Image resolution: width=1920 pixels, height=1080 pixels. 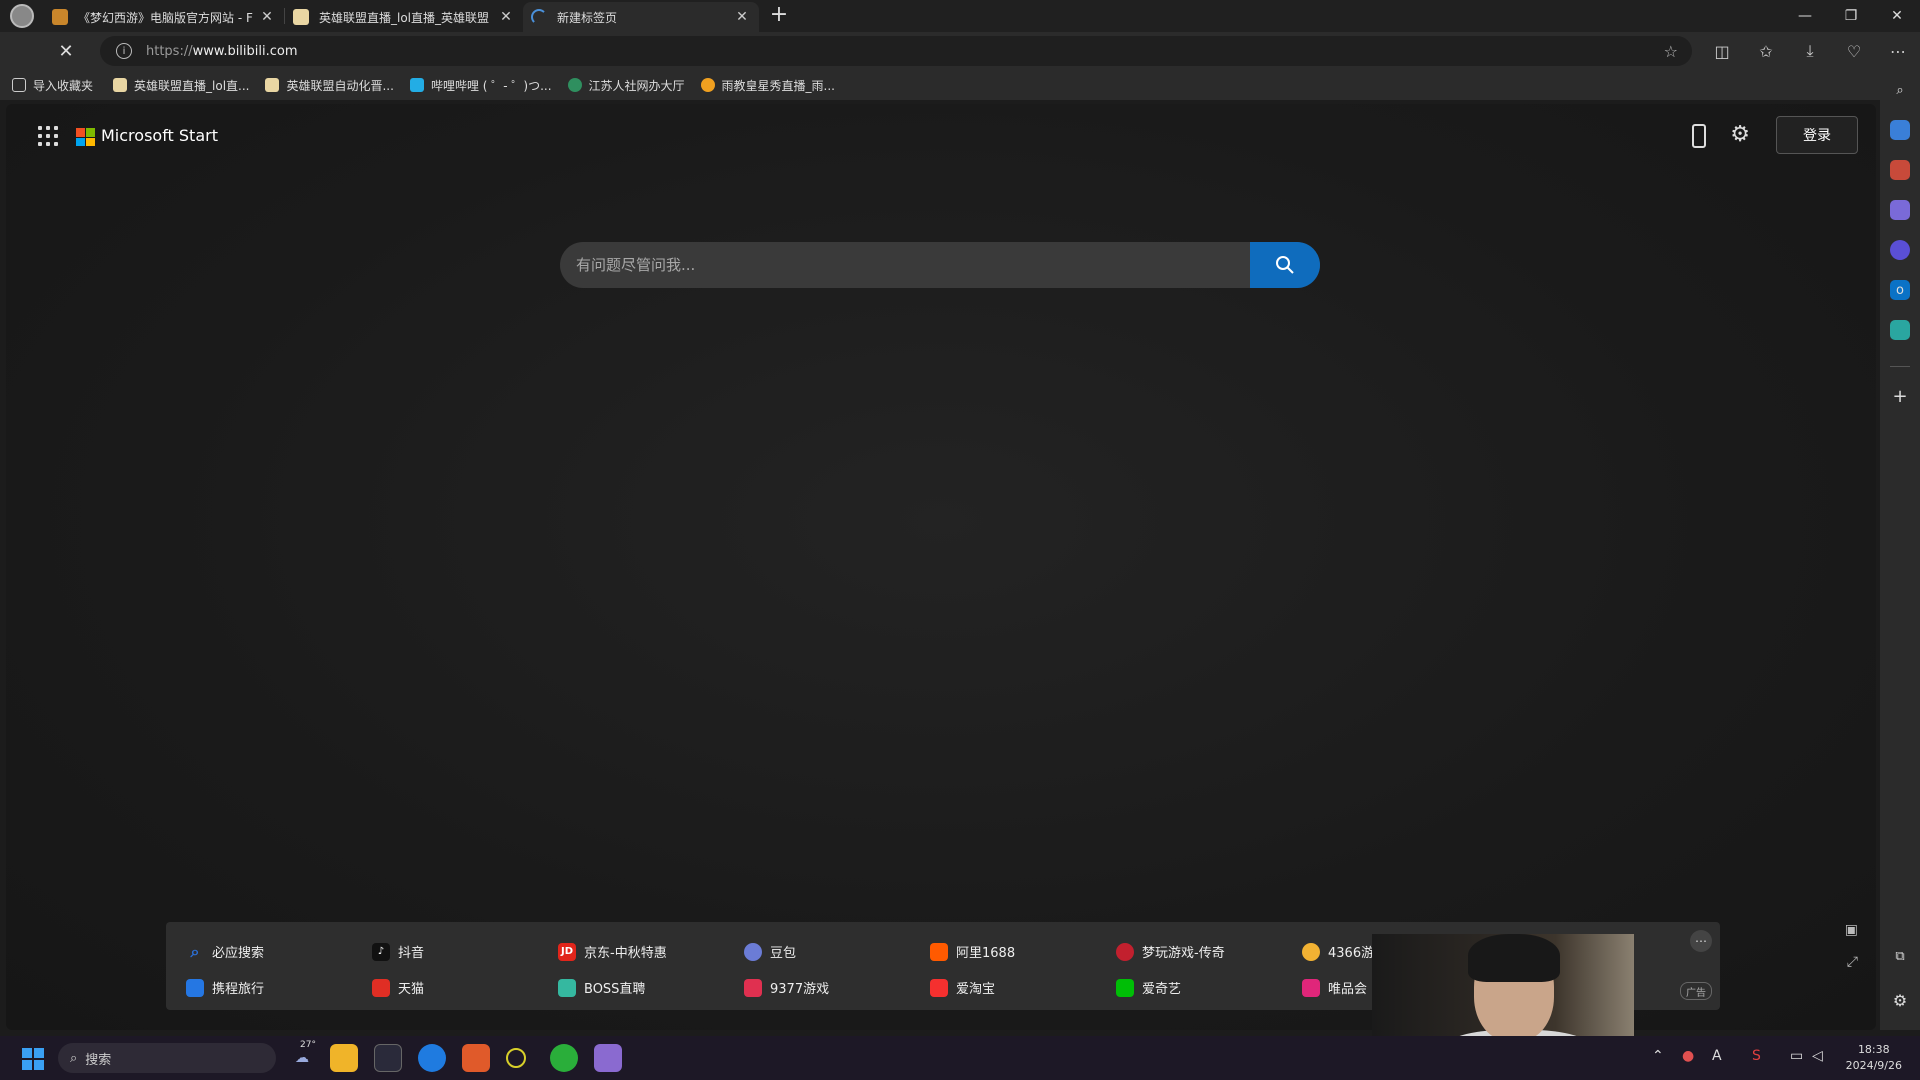 I want to click on quick-link-label: 9377游戏, so click(x=800, y=989).